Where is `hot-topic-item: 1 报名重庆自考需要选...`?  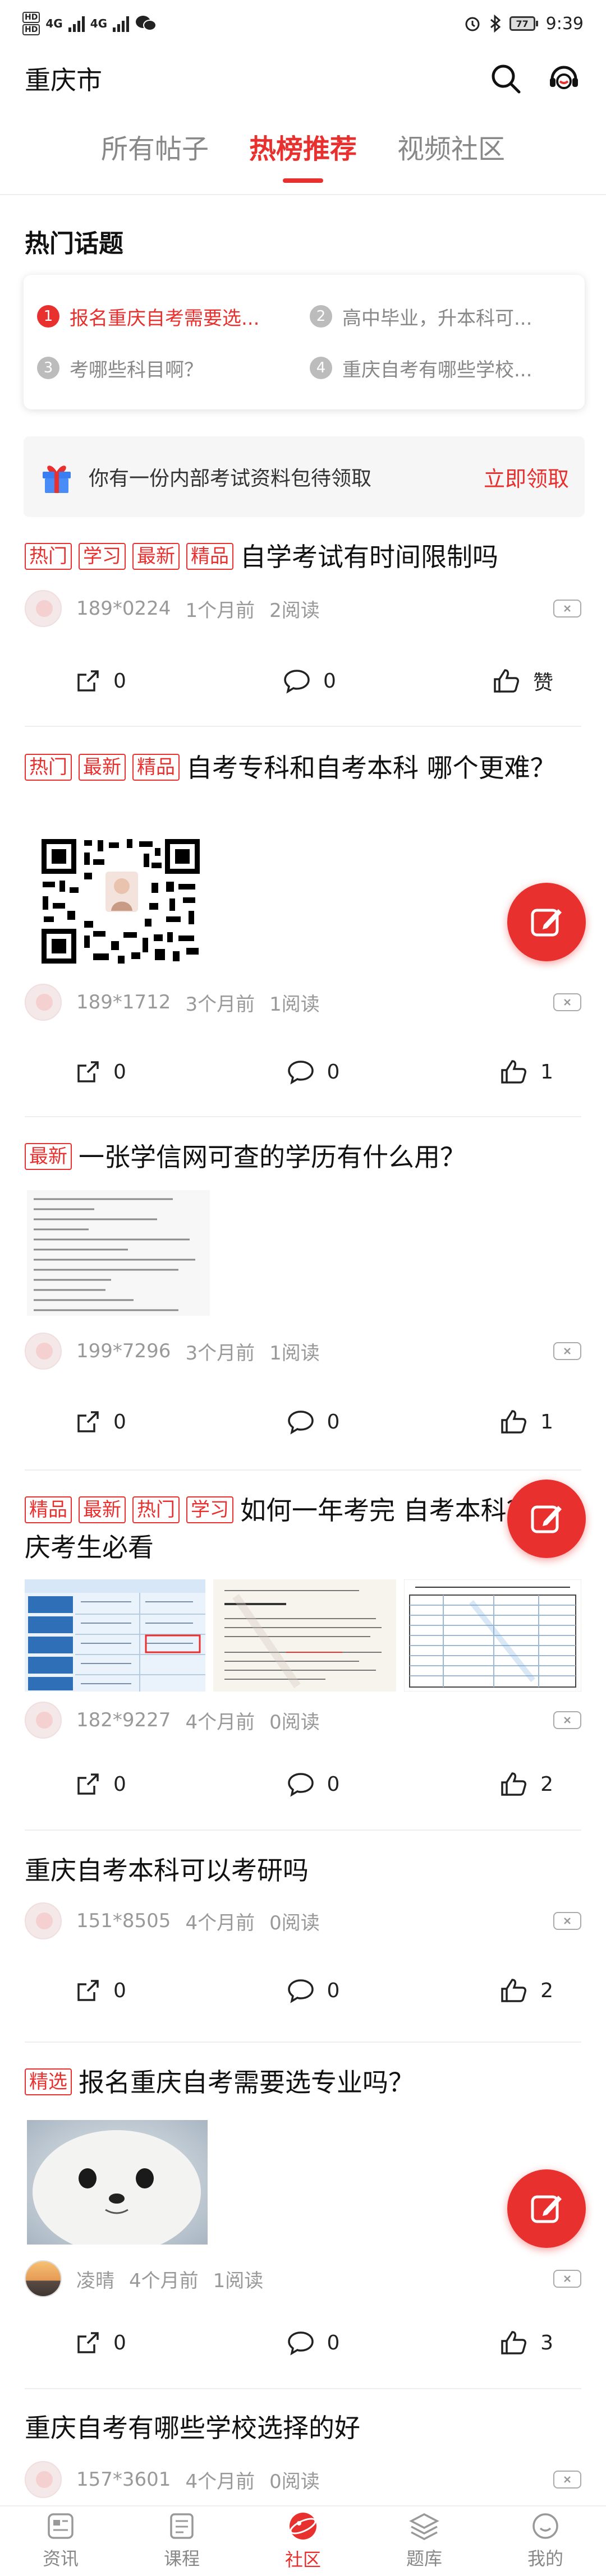 hot-topic-item: 1 报名重庆自考需要选... is located at coordinates (168, 316).